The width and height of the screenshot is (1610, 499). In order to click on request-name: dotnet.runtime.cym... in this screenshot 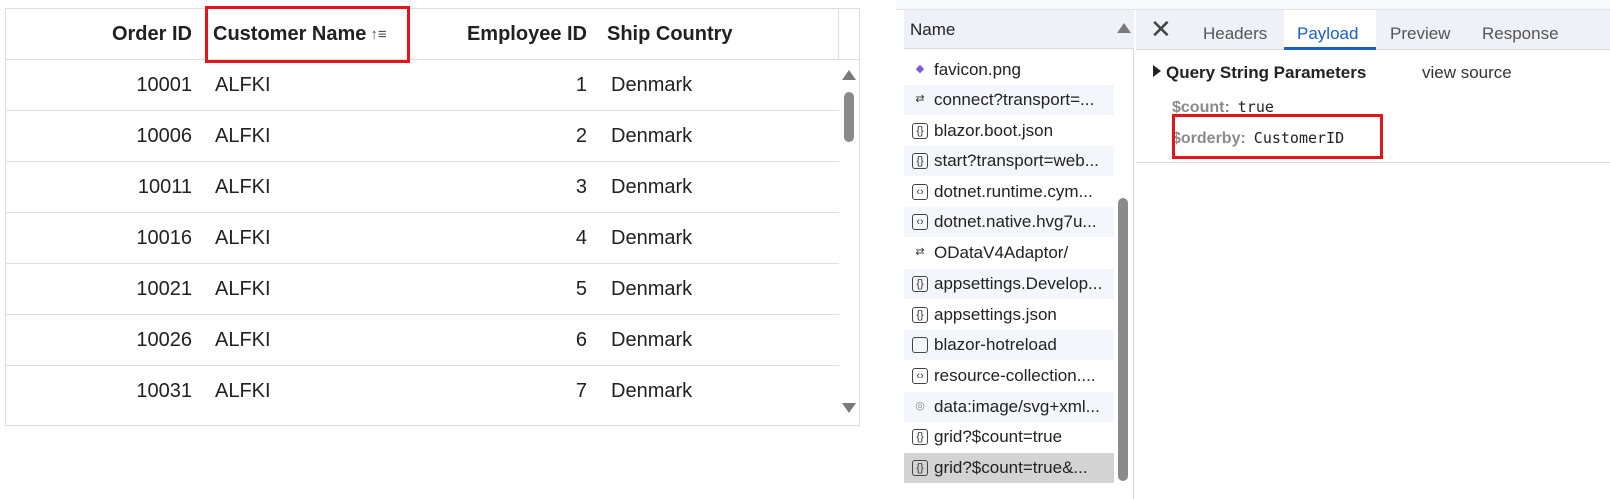, I will do `click(1013, 191)`.